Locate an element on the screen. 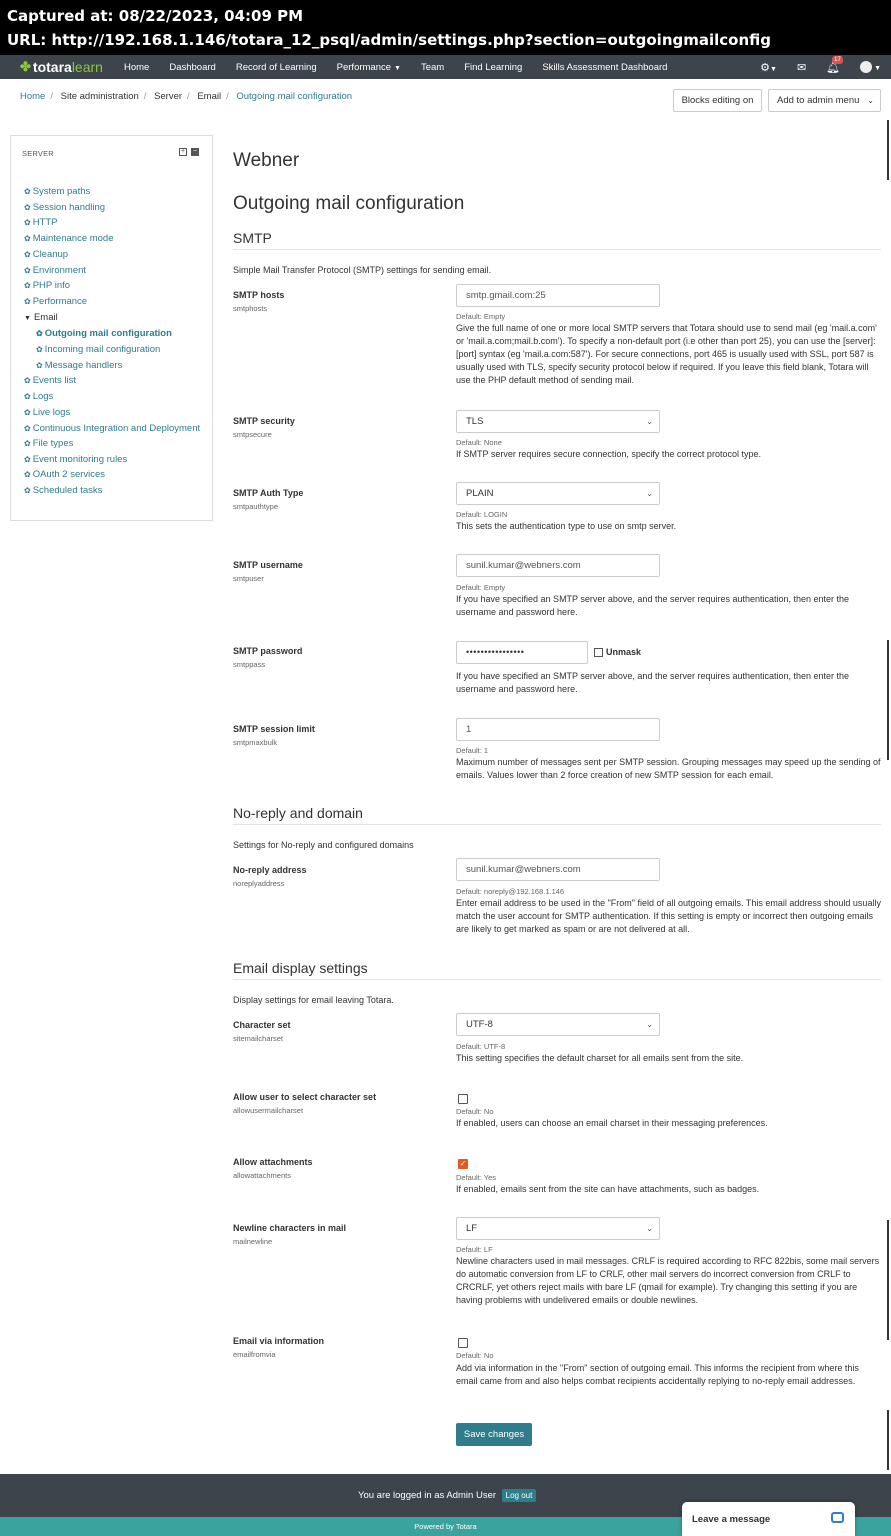  sidebar-item-events-list: ✿ Events list is located at coordinates (116, 381).